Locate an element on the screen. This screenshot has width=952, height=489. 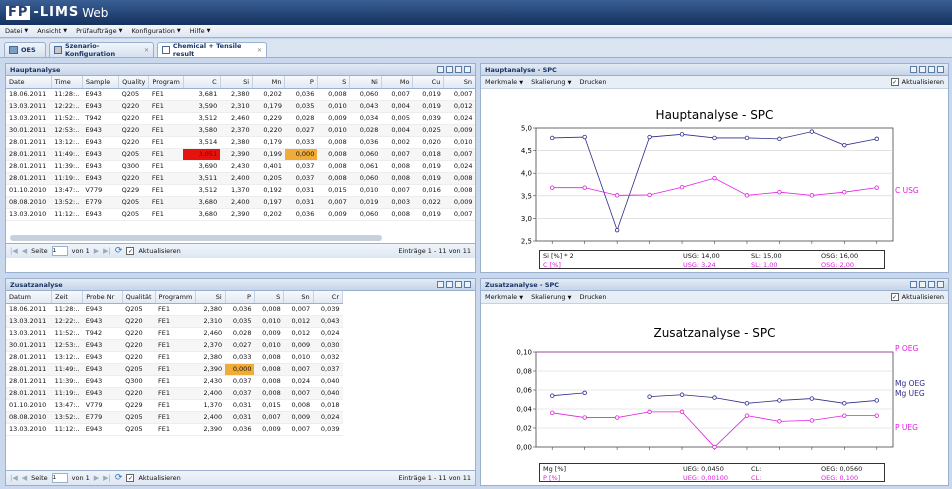
table-cell: 0,010 is located at coordinates (298, 357).